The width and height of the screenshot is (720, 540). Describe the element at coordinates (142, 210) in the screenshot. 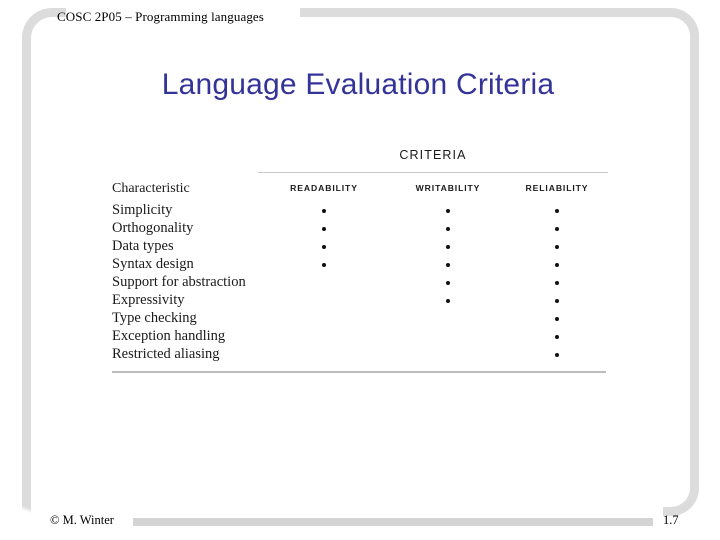

I see `table-row-label: Simplicity` at that location.